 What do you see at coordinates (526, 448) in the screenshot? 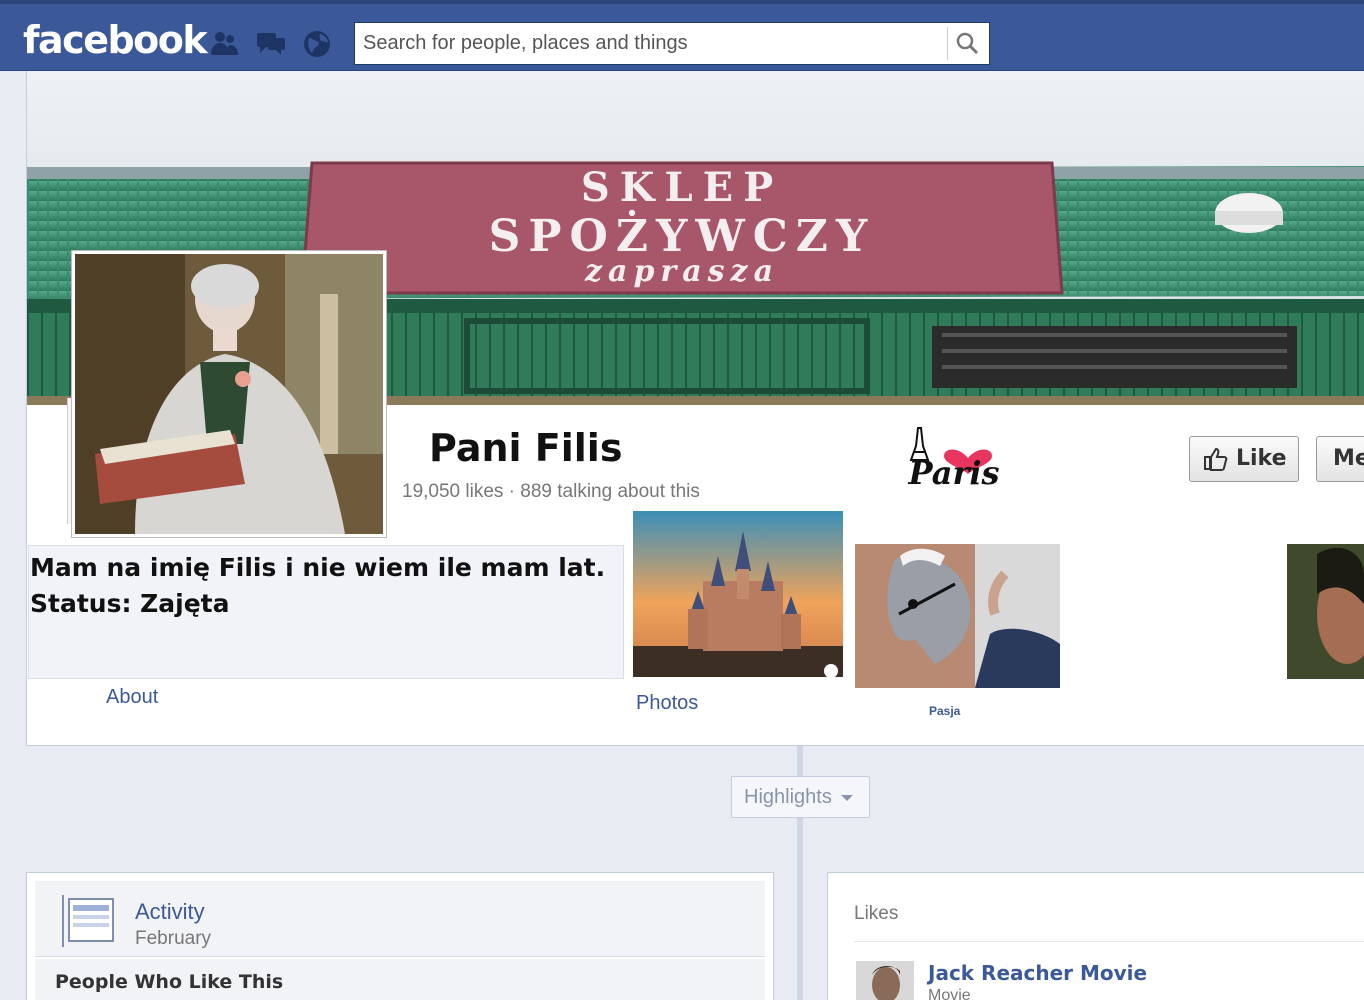
I see `page-title: Pani Filis` at bounding box center [526, 448].